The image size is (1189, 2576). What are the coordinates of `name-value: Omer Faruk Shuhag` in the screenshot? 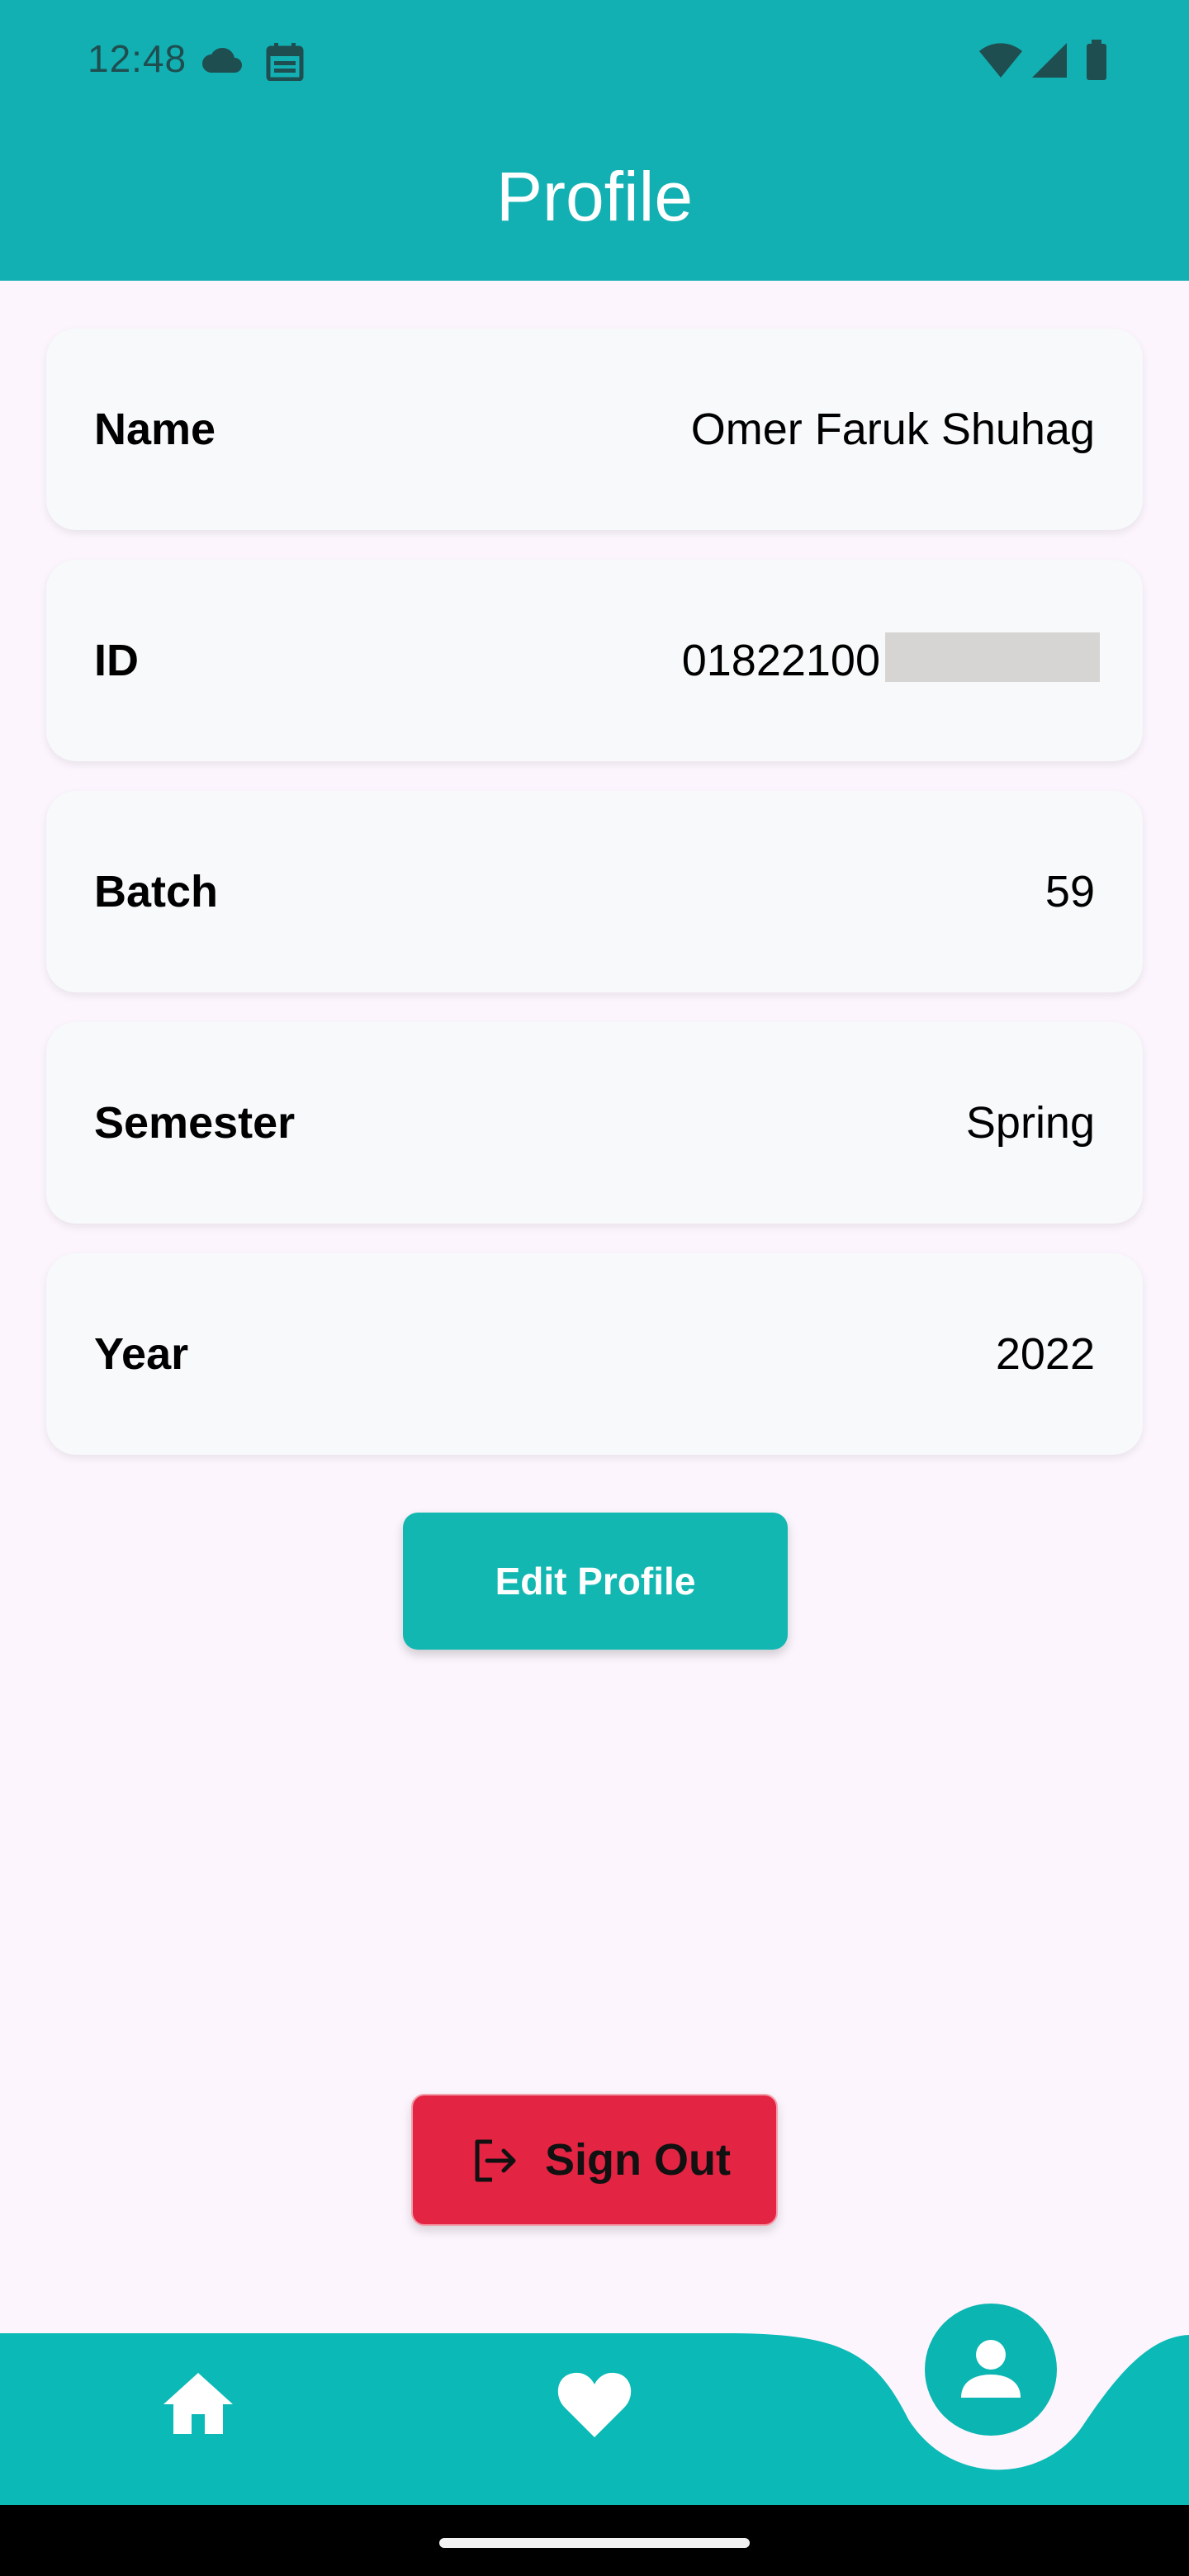 It's located at (892, 429).